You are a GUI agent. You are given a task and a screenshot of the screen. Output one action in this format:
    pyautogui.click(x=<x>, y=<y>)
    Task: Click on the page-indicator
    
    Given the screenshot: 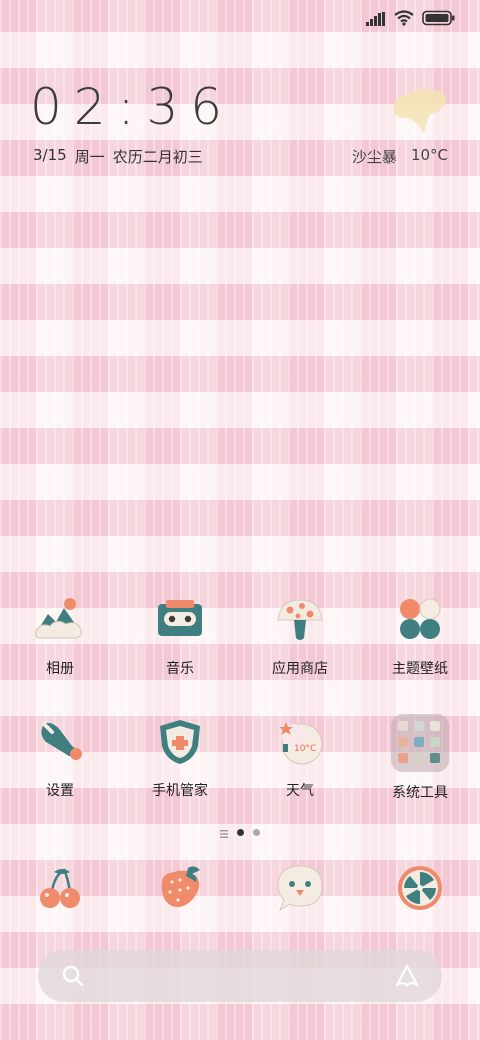 What is the action you would take?
    pyautogui.click(x=240, y=832)
    